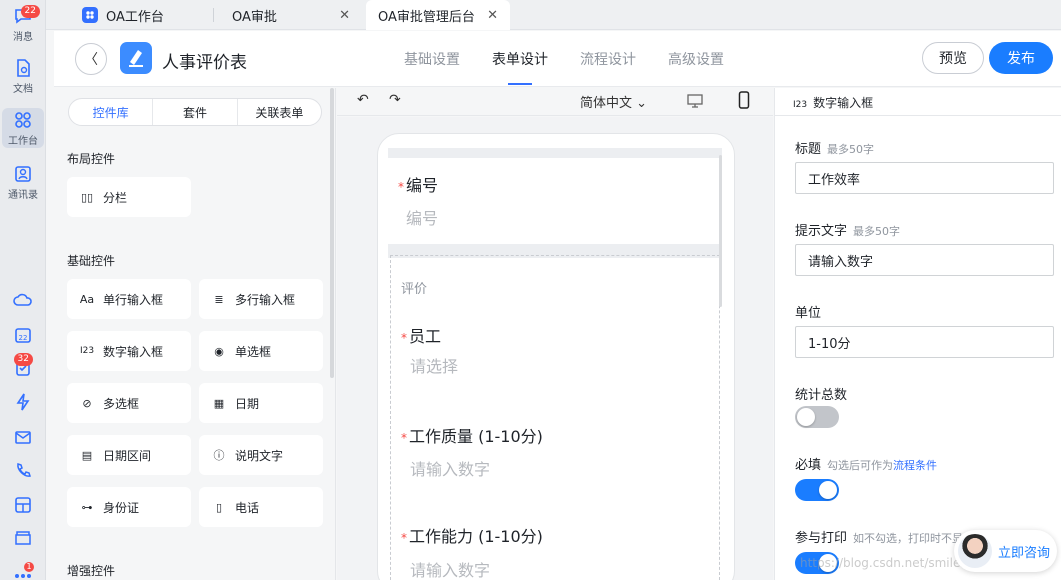 This screenshot has height=580, width=1061. What do you see at coordinates (23, 24) in the screenshot?
I see `rail-messages: 消息 22` at bounding box center [23, 24].